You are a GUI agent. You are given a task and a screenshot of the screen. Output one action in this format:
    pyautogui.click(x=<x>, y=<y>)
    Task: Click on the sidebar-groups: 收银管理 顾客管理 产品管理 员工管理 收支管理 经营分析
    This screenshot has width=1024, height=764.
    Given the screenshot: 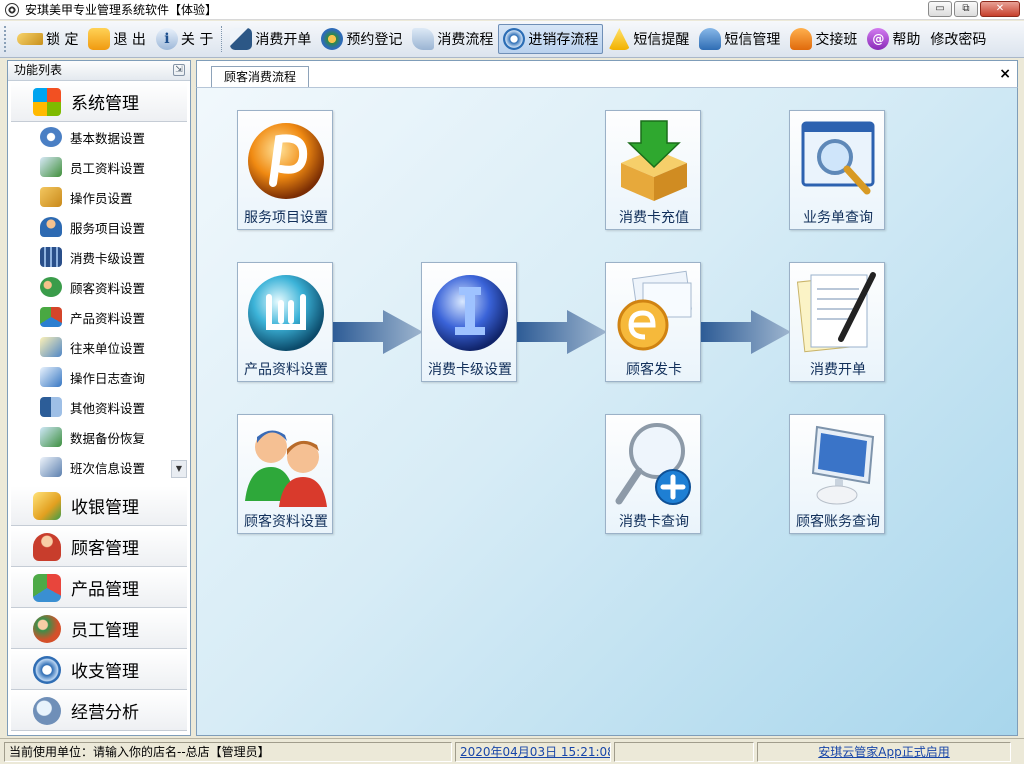 What is the action you would take?
    pyautogui.click(x=99, y=608)
    